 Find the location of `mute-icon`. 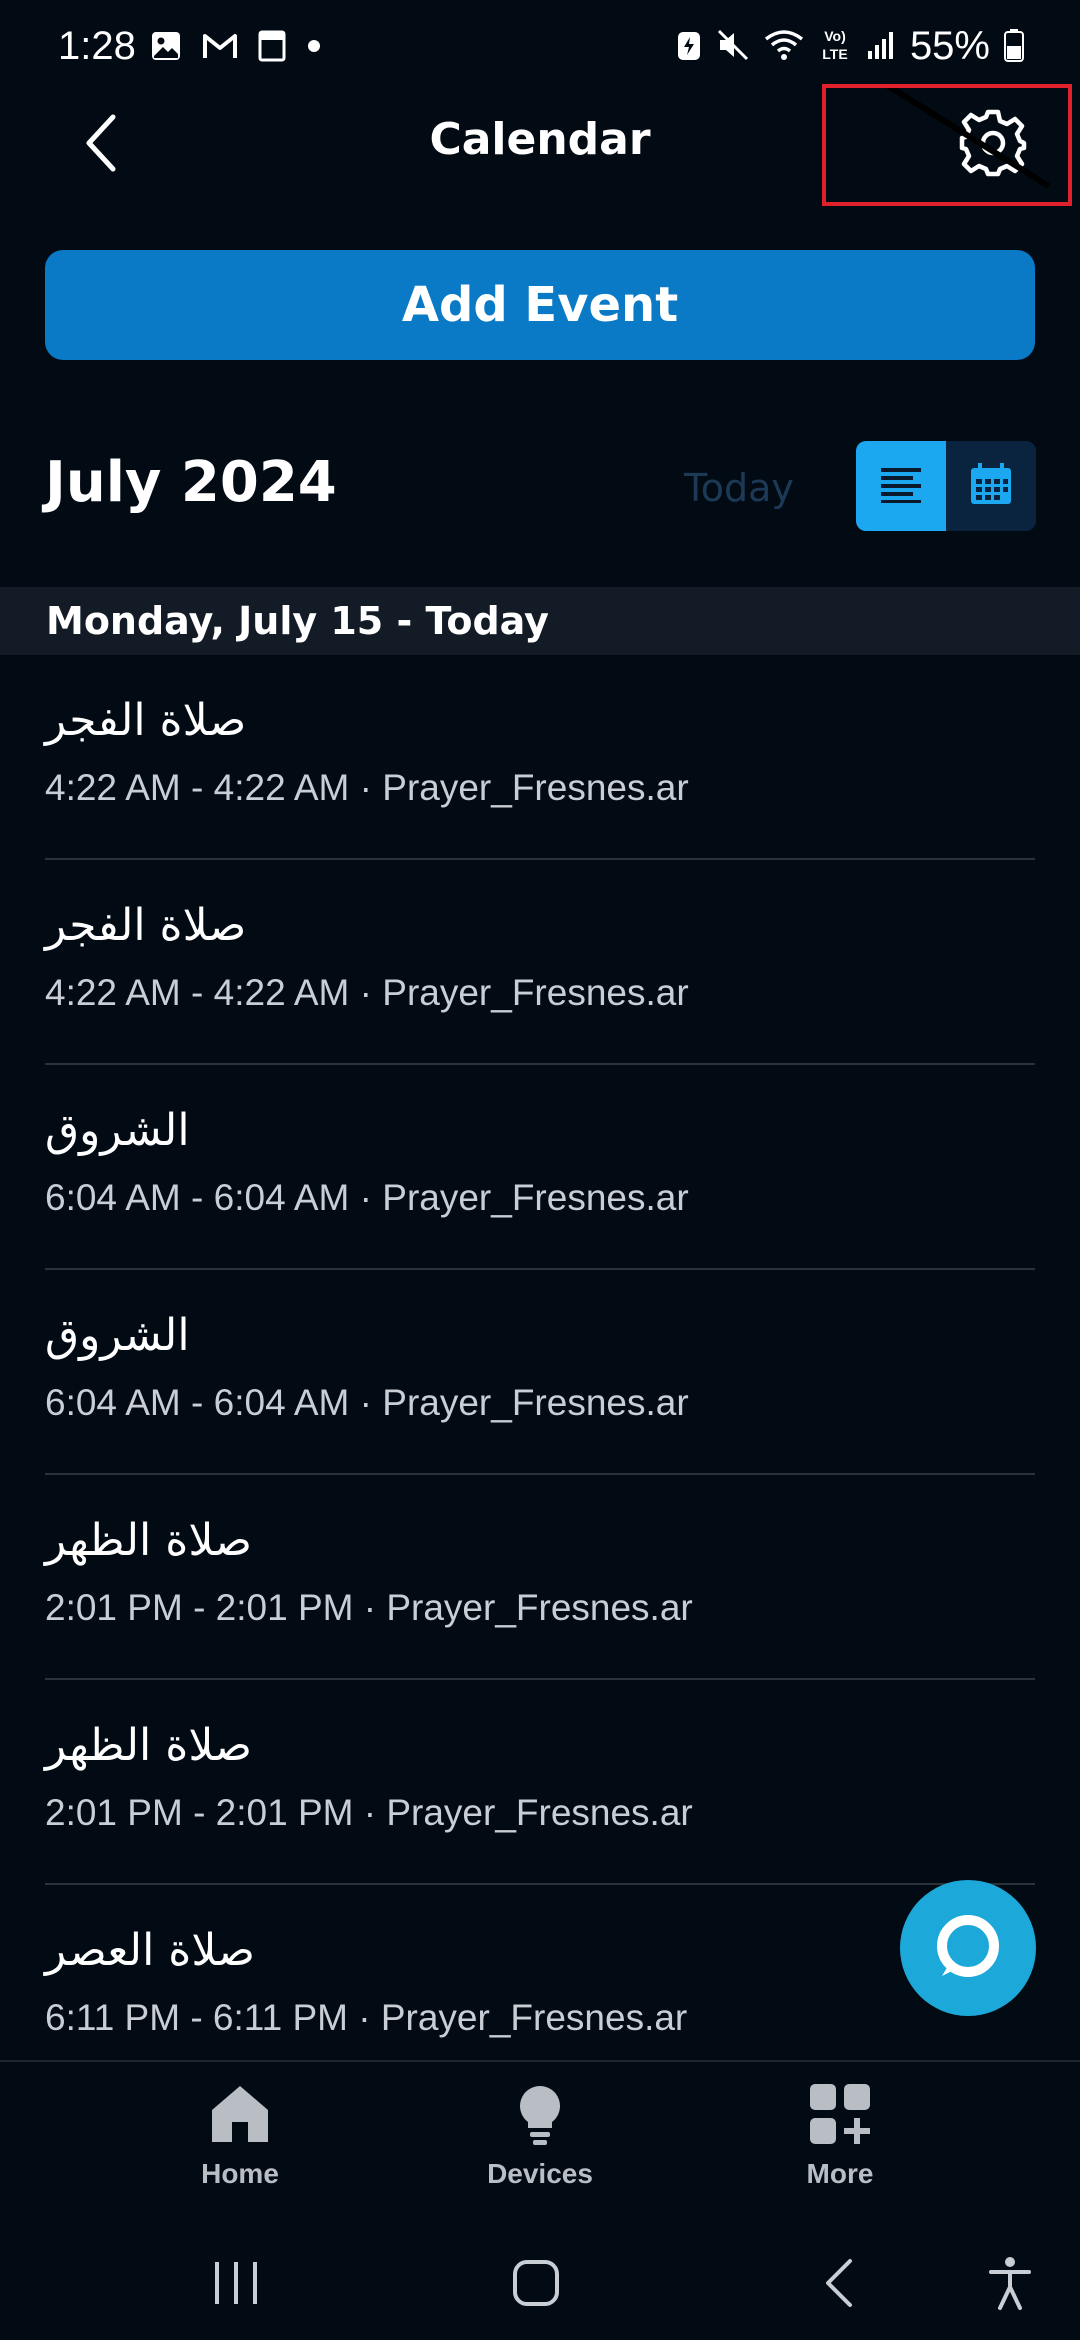

mute-icon is located at coordinates (733, 47).